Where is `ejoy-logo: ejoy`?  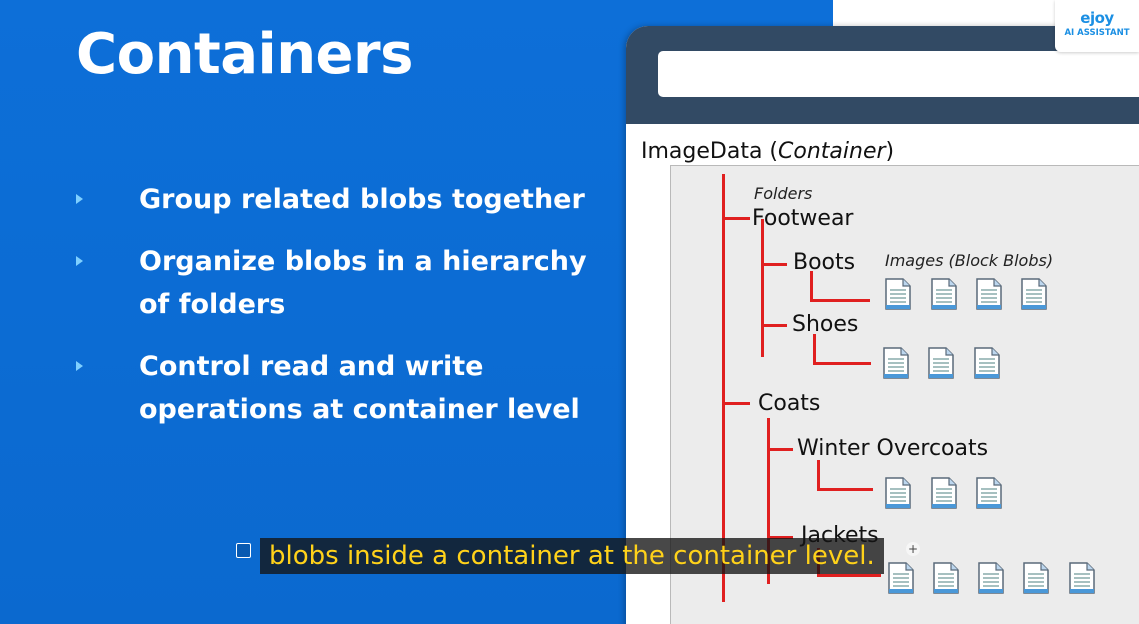
ejoy-logo: ejoy is located at coordinates (1097, 18).